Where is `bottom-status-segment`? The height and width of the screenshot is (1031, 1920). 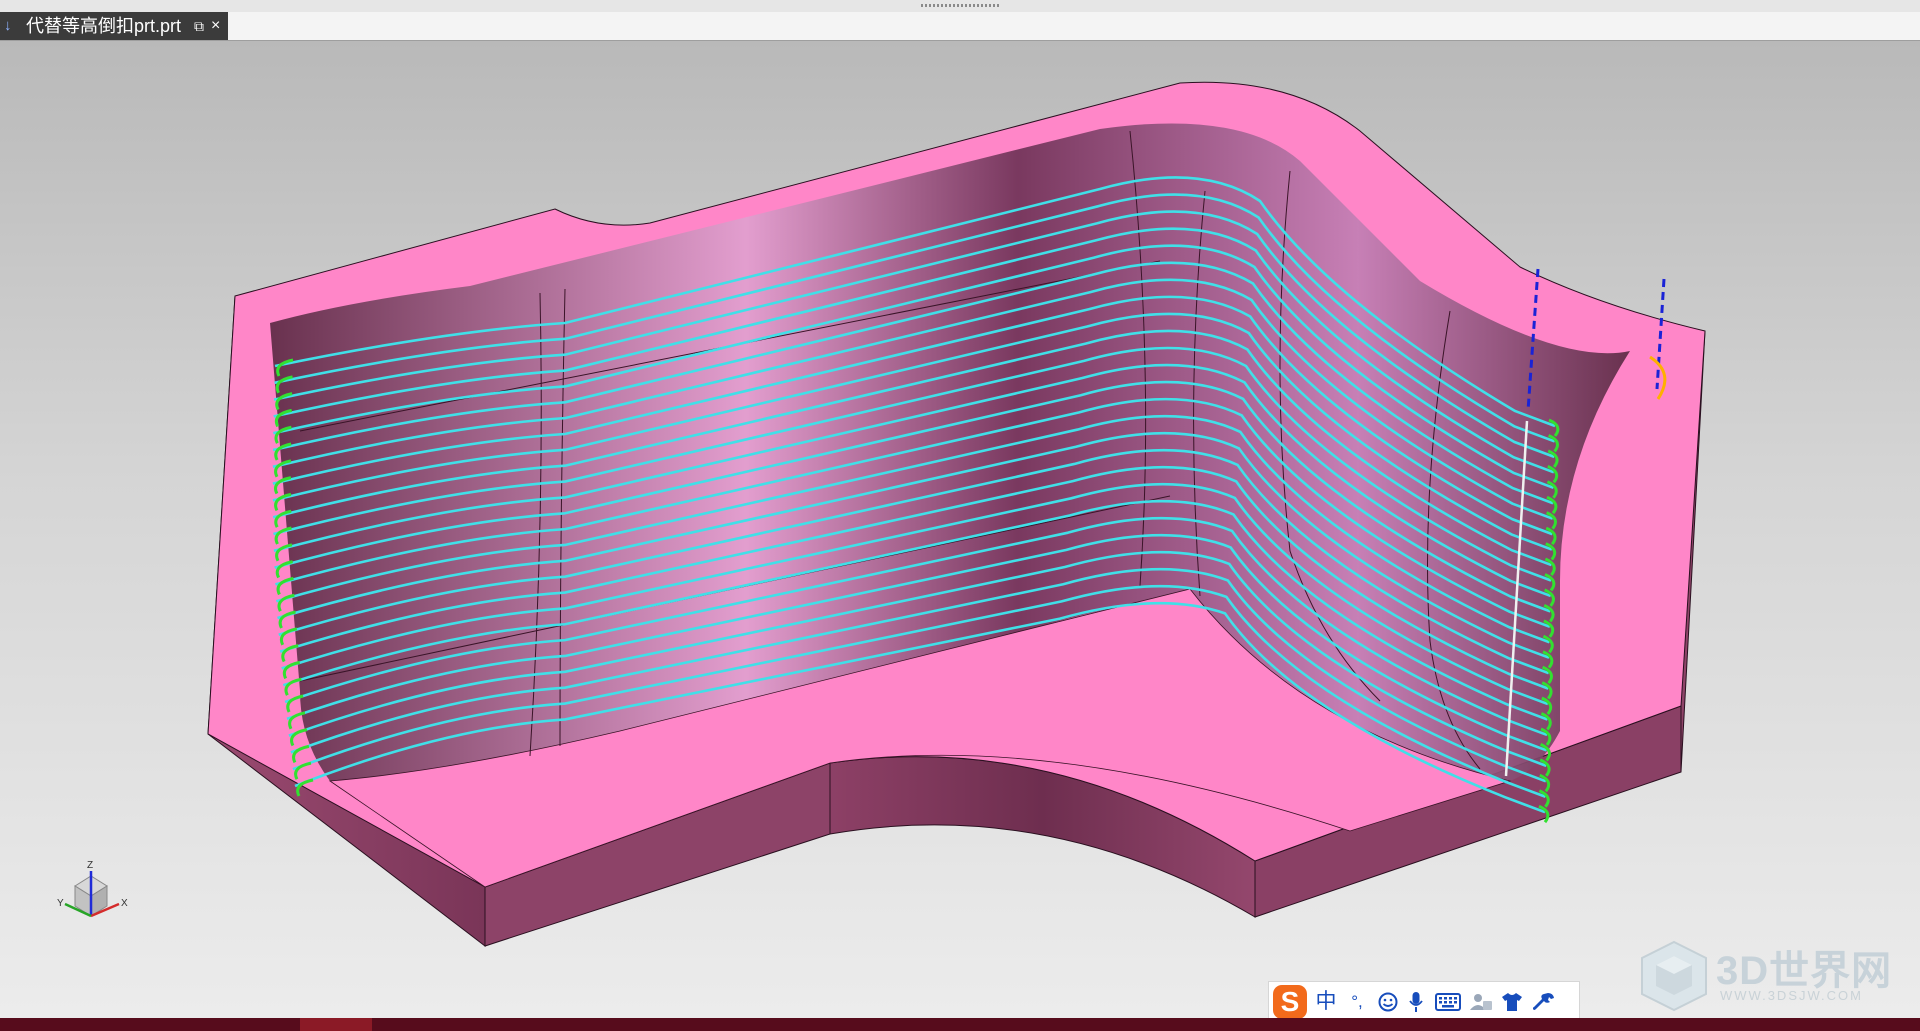 bottom-status-segment is located at coordinates (336, 1024).